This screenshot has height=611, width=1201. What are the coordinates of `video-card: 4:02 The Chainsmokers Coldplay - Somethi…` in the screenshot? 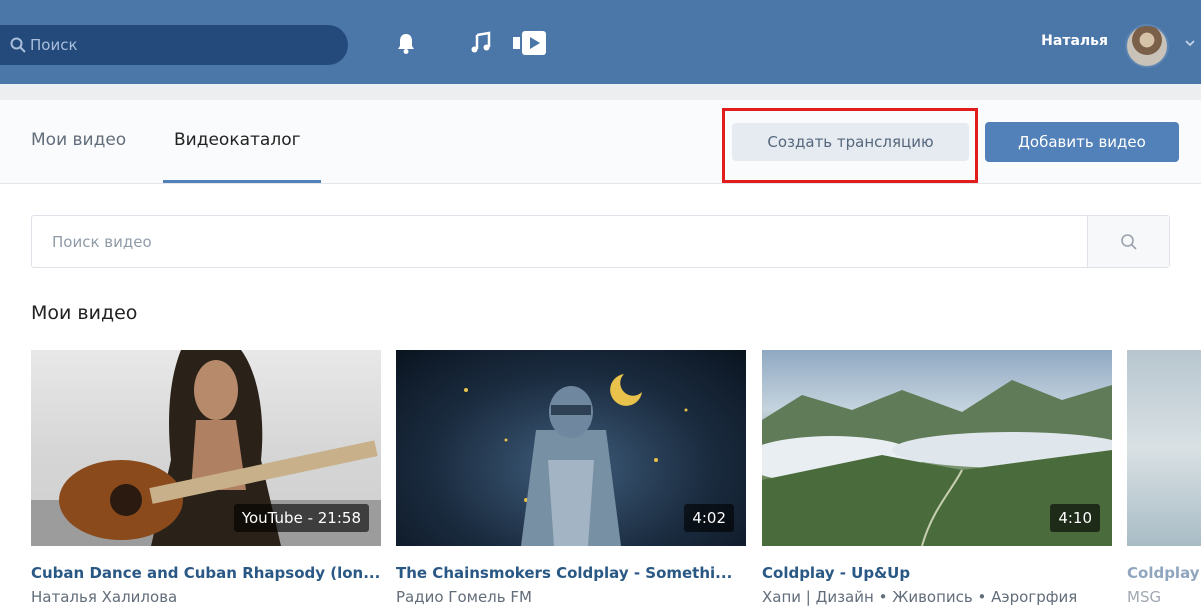 It's located at (571, 480).